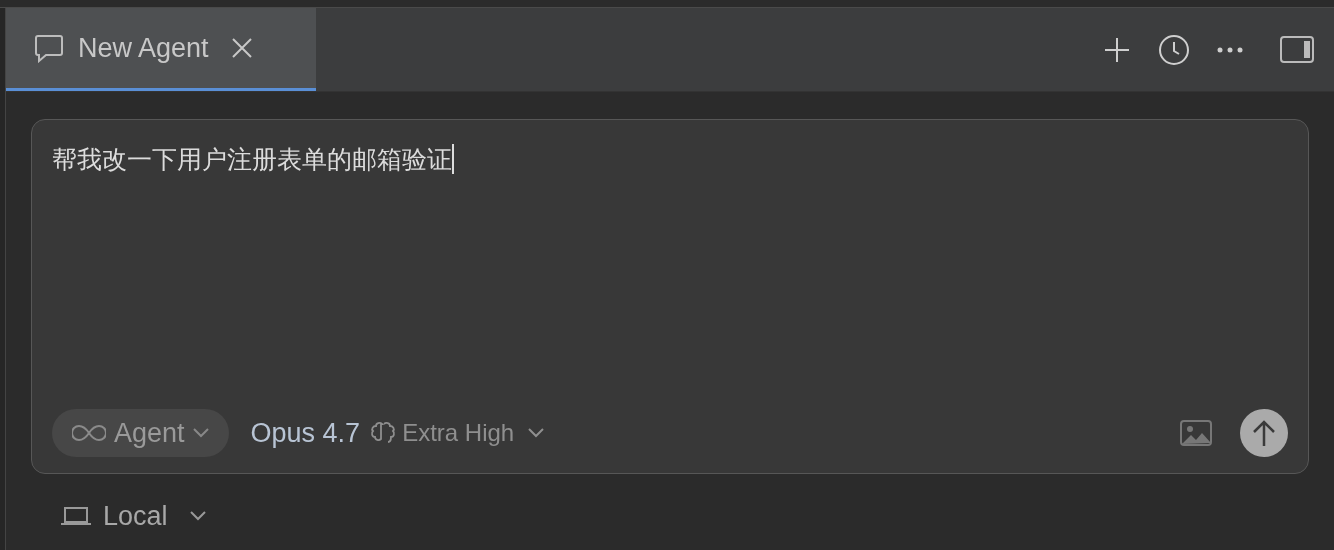 The width and height of the screenshot is (1334, 550). I want to click on infinity-icon, so click(89, 433).